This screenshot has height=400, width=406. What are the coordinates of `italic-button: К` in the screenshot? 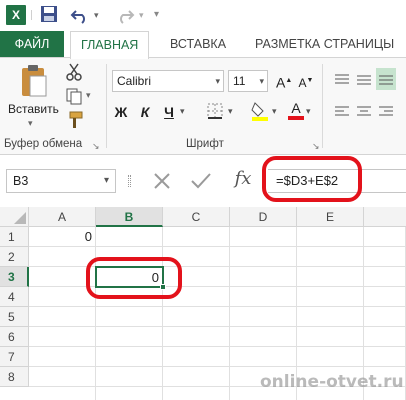 It's located at (145, 112).